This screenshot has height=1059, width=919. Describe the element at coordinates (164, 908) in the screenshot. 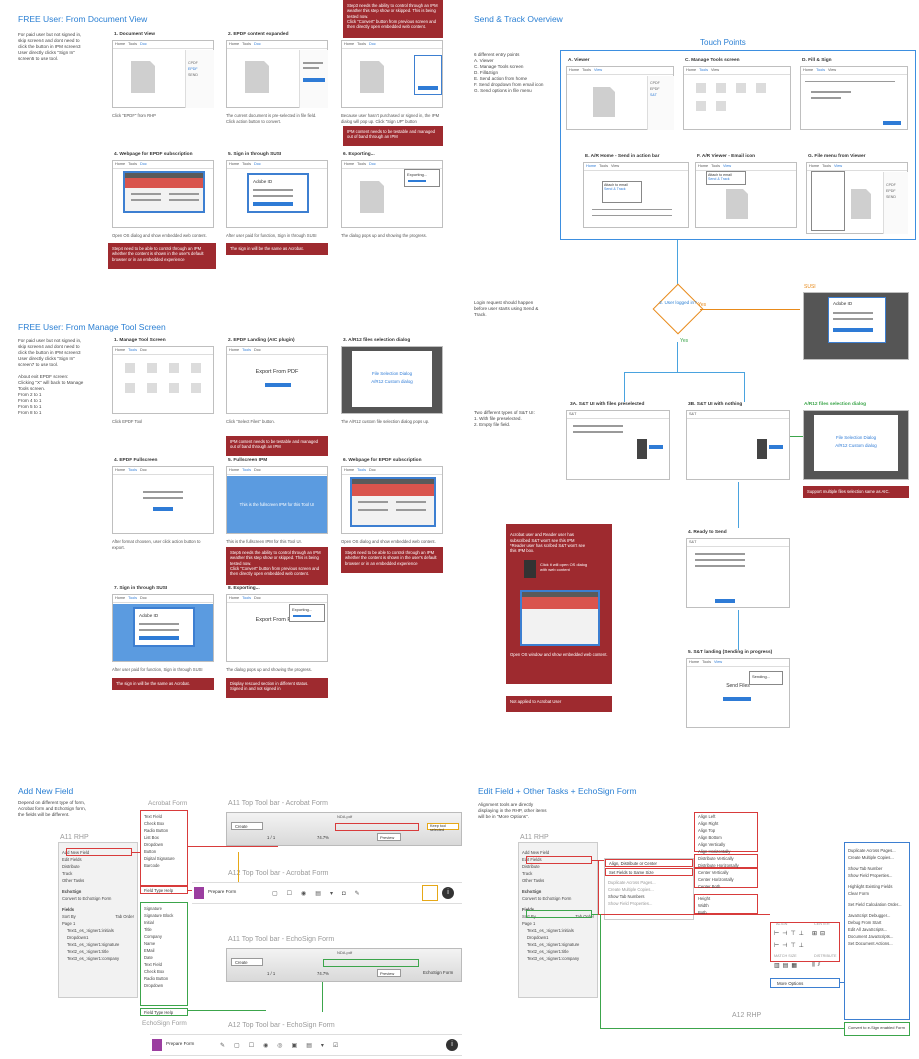

I see `menu-signature: Signature` at that location.